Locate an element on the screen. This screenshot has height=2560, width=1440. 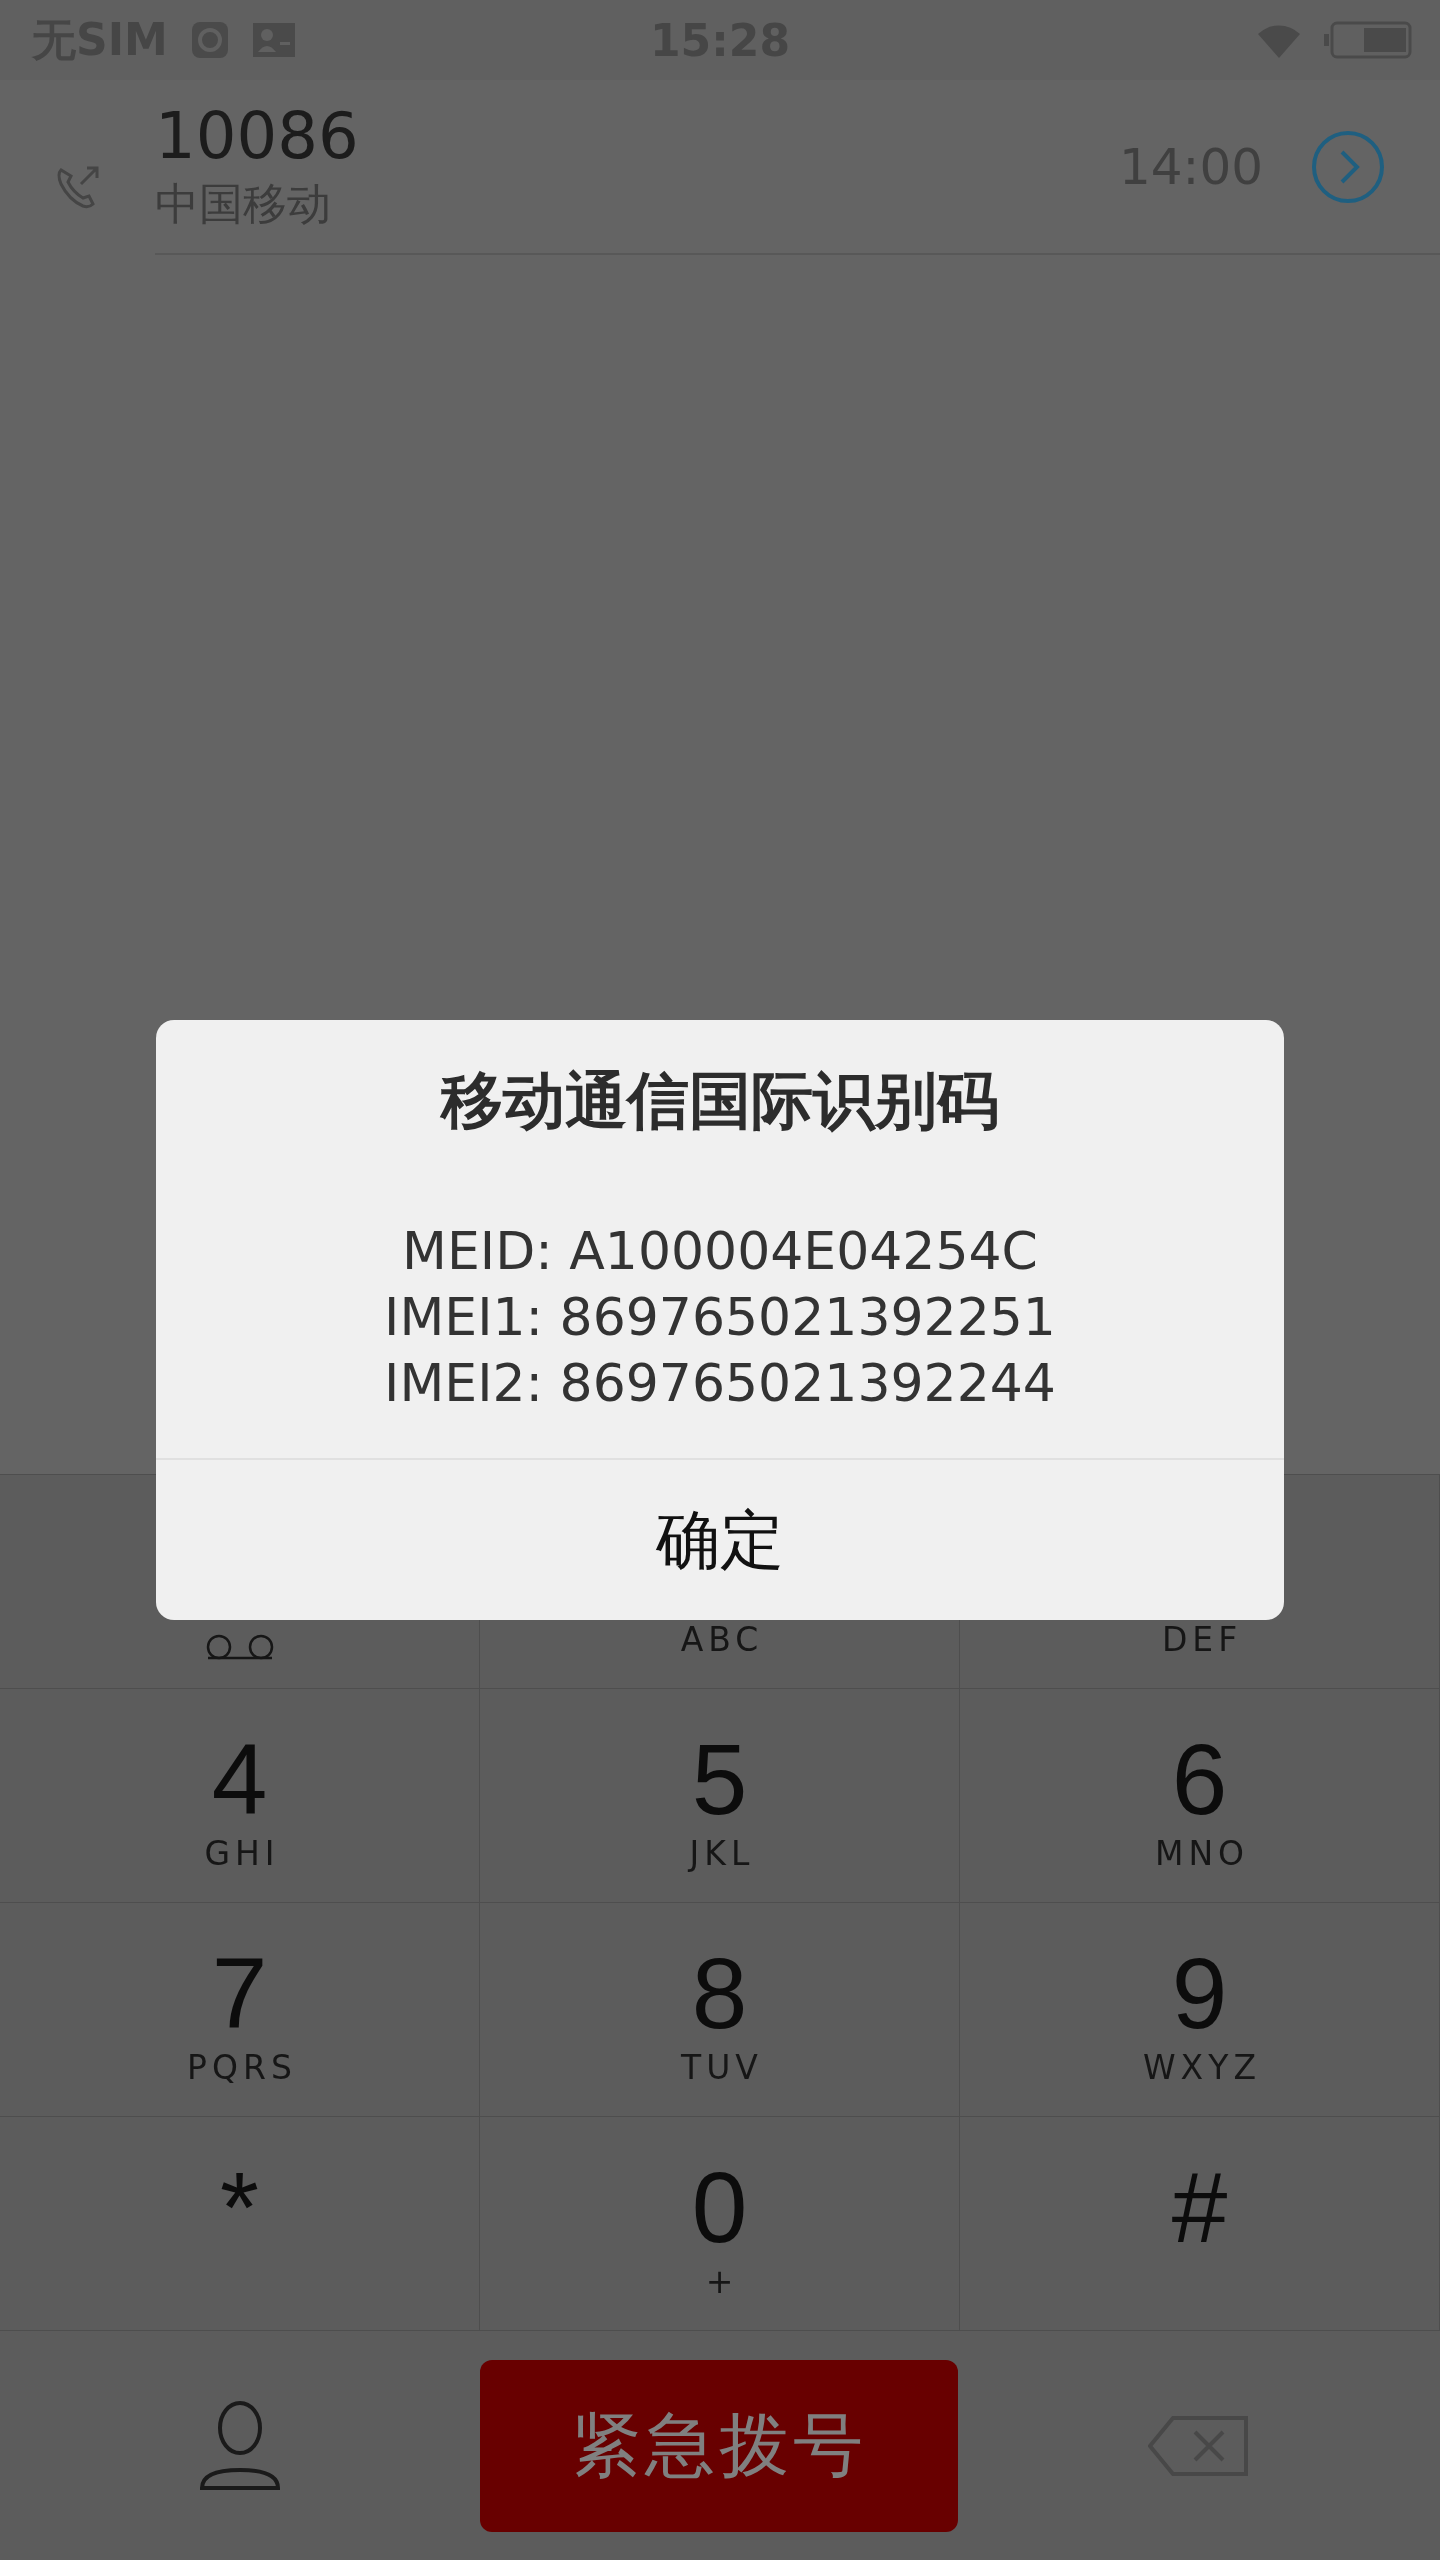
dial-key: 6 MNO is located at coordinates (1200, 1796).